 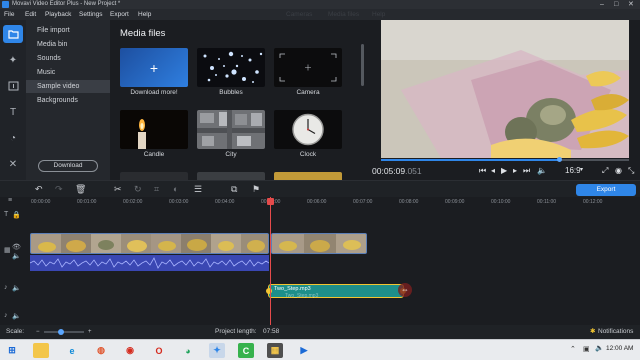 I want to click on clip-properties-icon: ☰, so click(x=198, y=189).